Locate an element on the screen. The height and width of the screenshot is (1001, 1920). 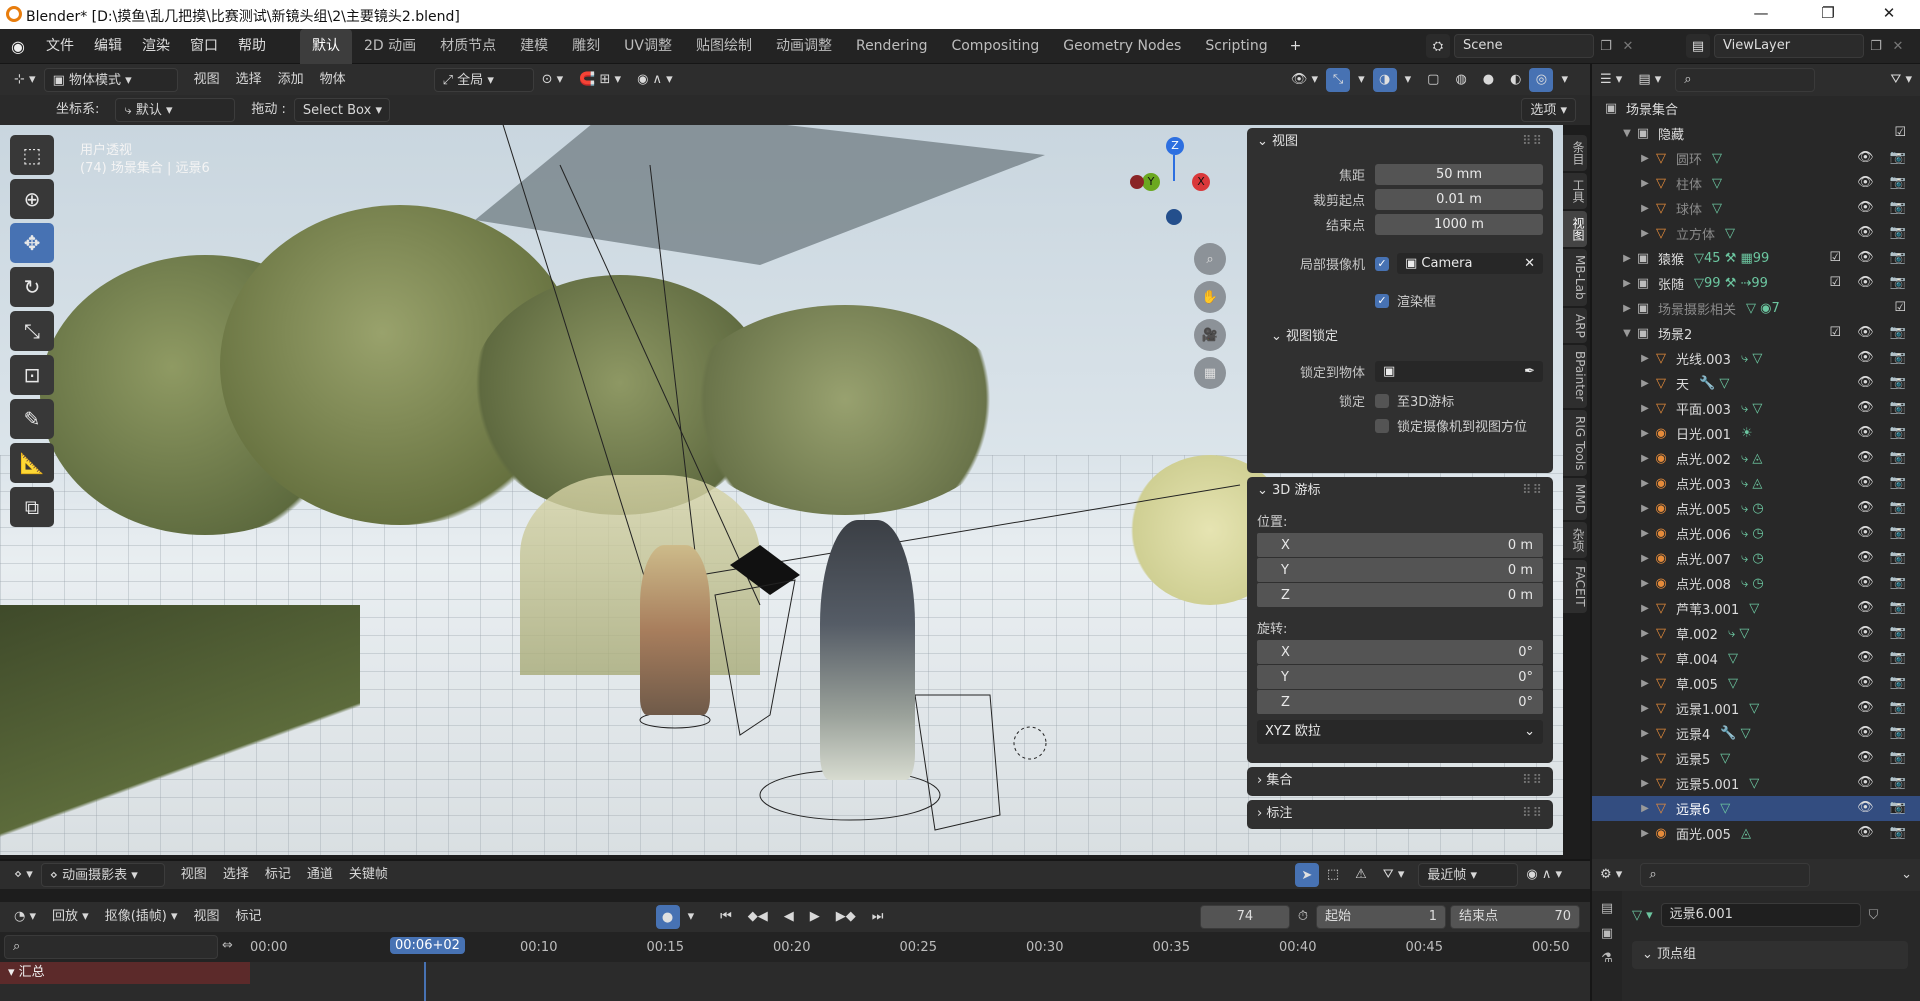
dopesheet-channels: ▾ 汇总 is located at coordinates (795, 981).